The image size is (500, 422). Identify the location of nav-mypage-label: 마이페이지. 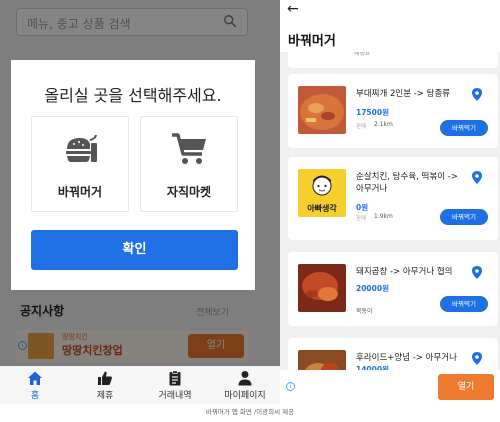
(245, 396).